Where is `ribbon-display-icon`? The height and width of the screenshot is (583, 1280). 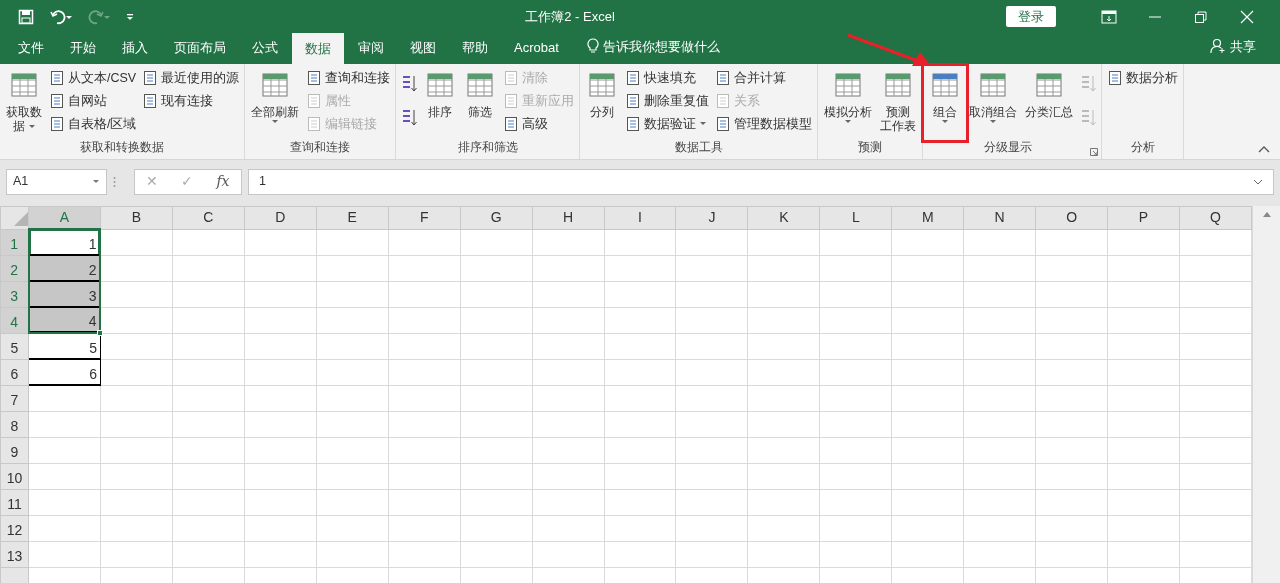 ribbon-display-icon is located at coordinates (1109, 16).